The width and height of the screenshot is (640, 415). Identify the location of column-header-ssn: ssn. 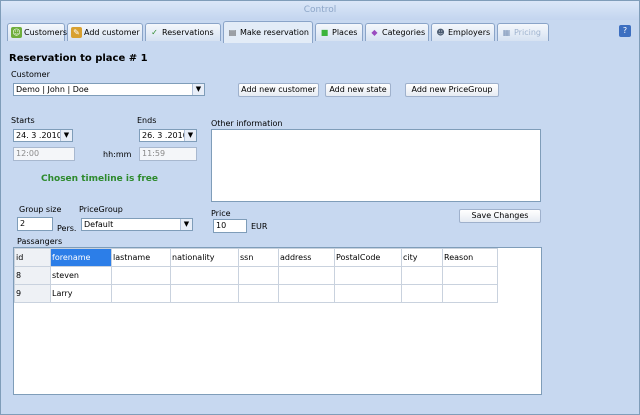
(258, 257).